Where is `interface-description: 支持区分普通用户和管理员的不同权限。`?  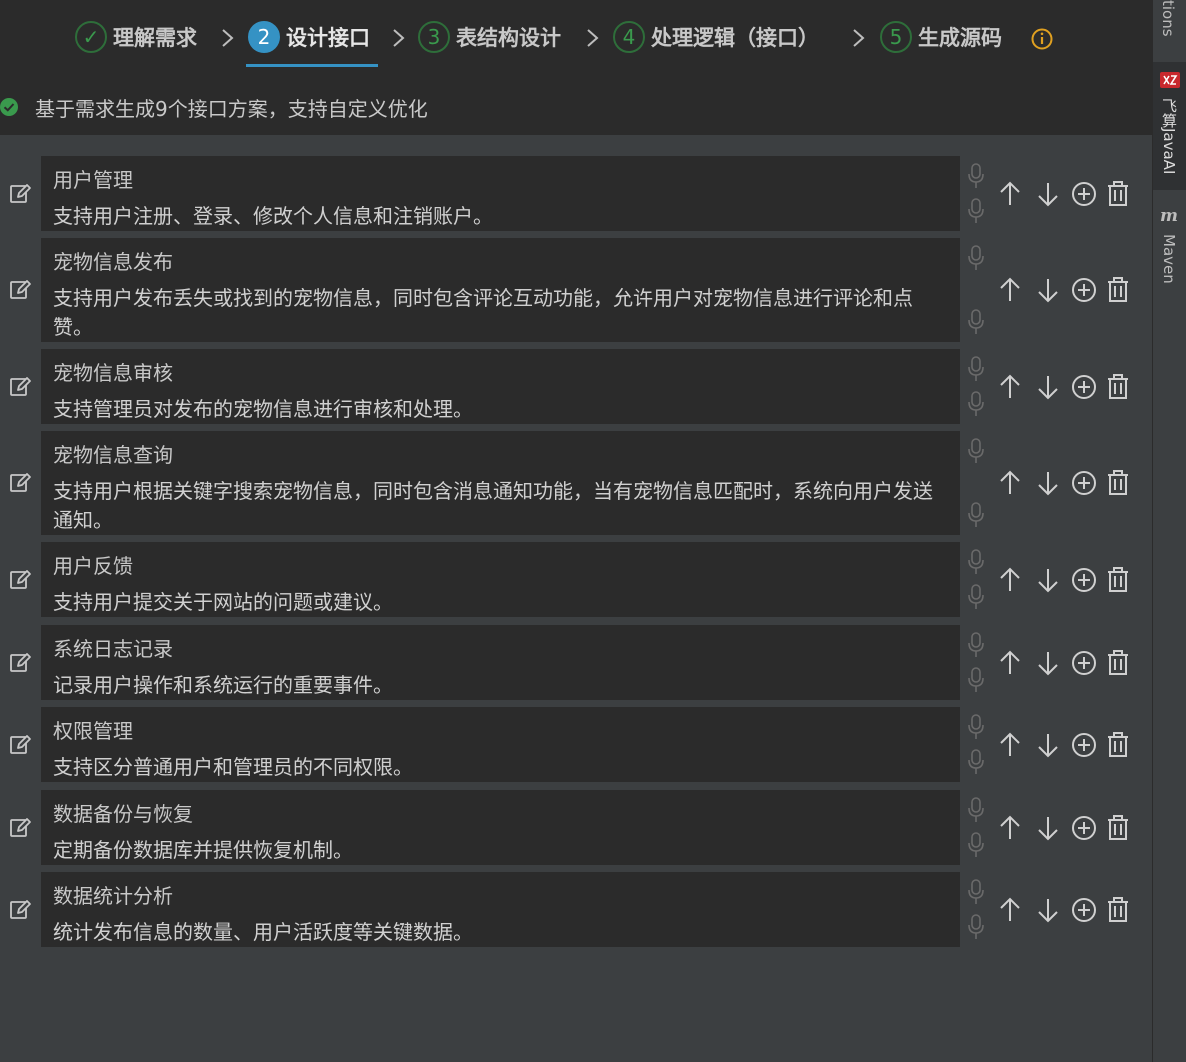
interface-description: 支持区分普通用户和管理员的不同权限。 is located at coordinates (498, 767).